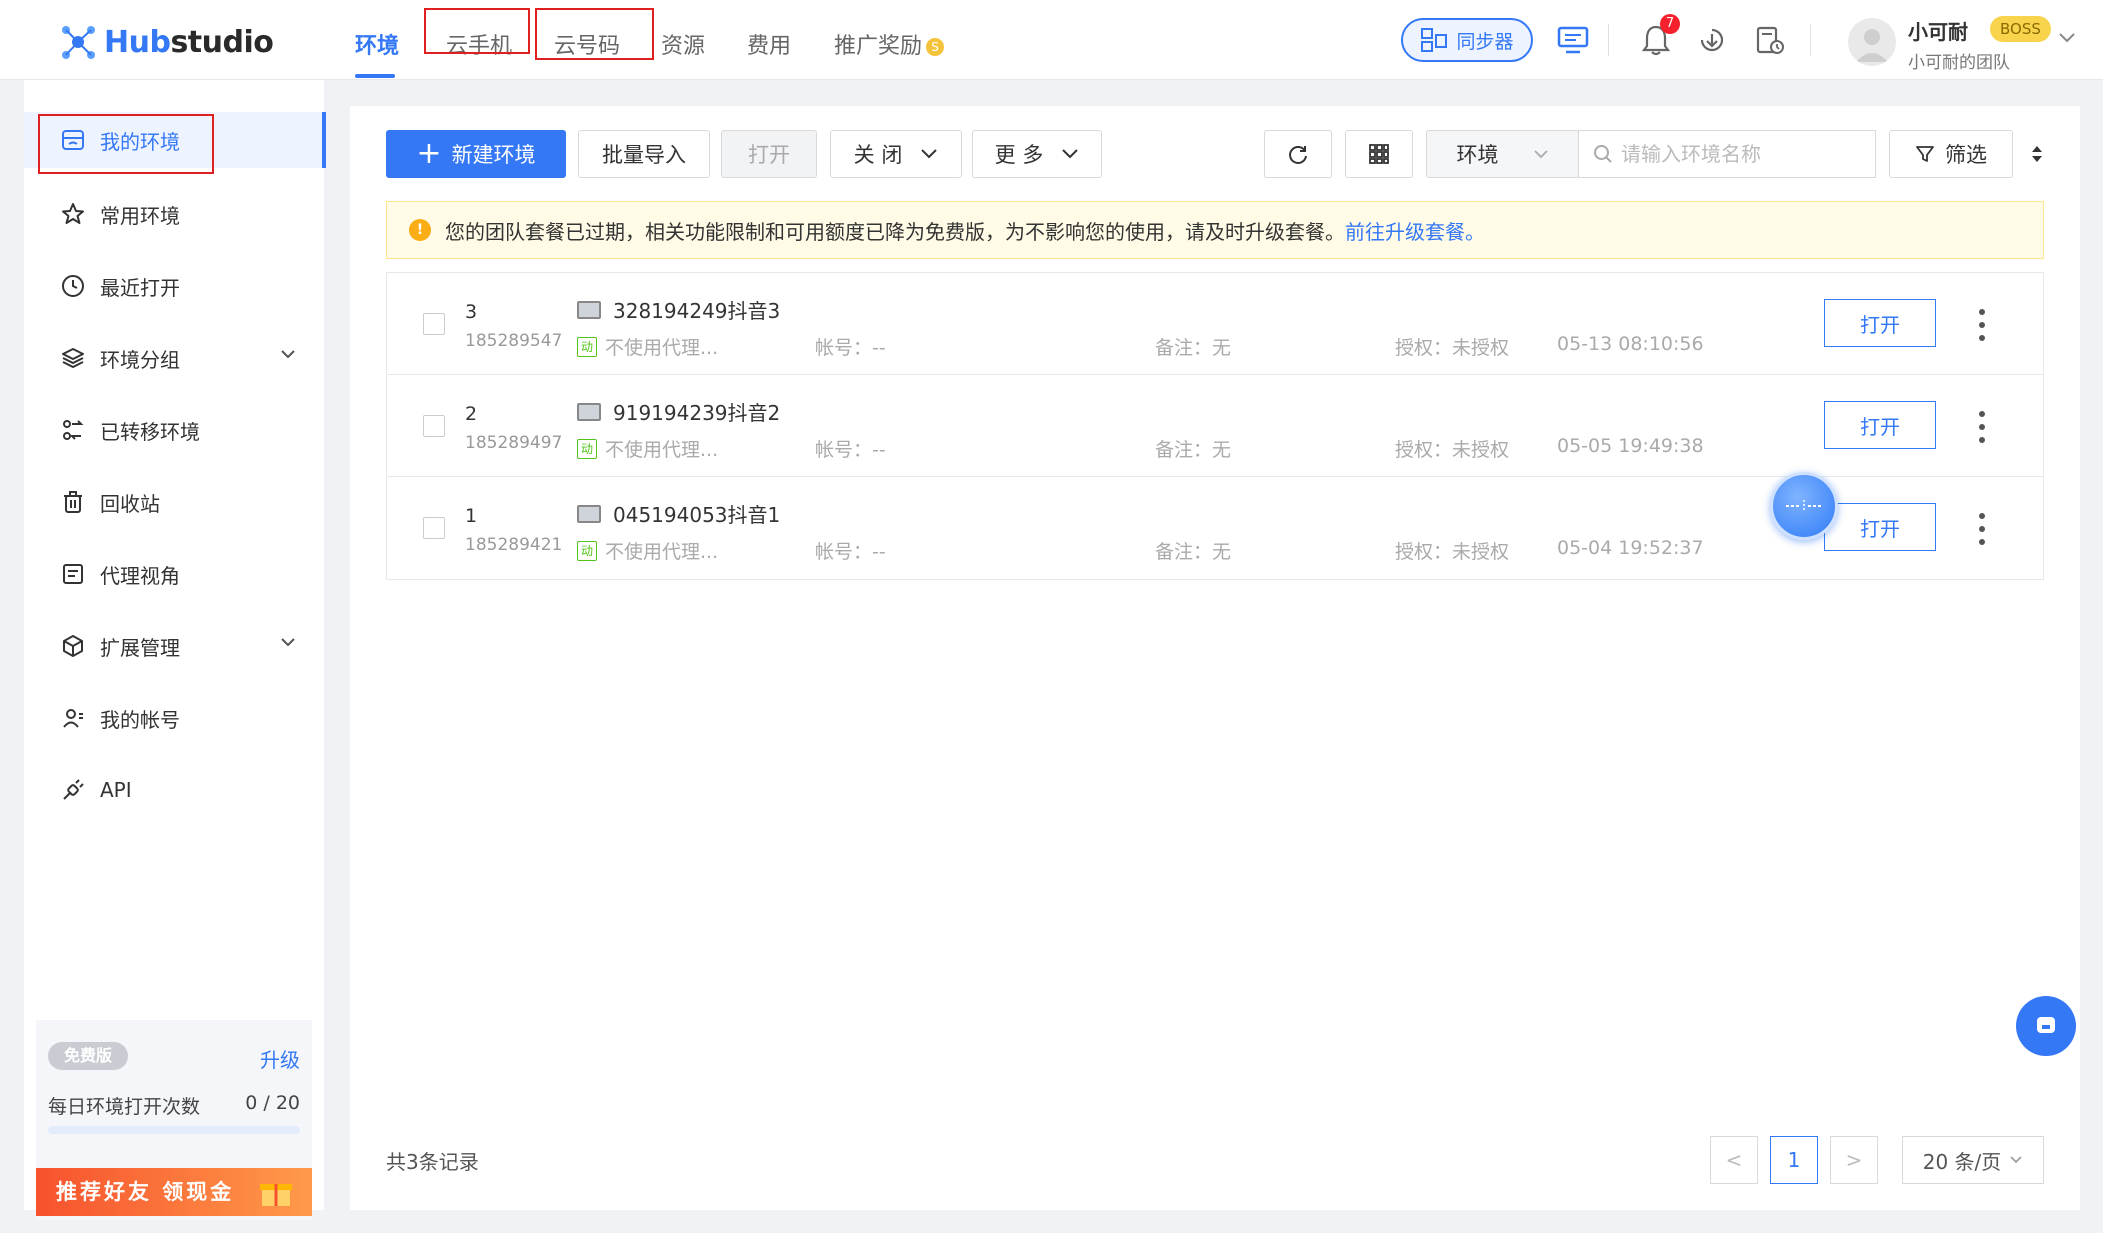  What do you see at coordinates (73, 574) in the screenshot?
I see `proxy-view-icon` at bounding box center [73, 574].